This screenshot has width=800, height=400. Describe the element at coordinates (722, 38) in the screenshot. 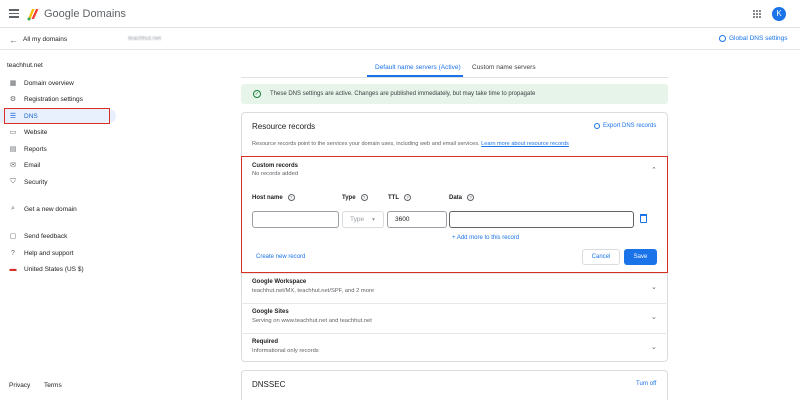

I see `globe-icon` at that location.